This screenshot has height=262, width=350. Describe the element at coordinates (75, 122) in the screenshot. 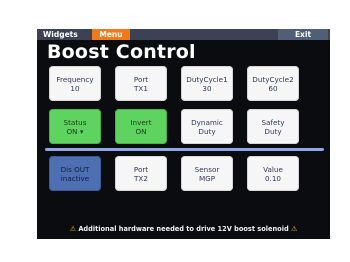

I see `status-label: Status` at that location.